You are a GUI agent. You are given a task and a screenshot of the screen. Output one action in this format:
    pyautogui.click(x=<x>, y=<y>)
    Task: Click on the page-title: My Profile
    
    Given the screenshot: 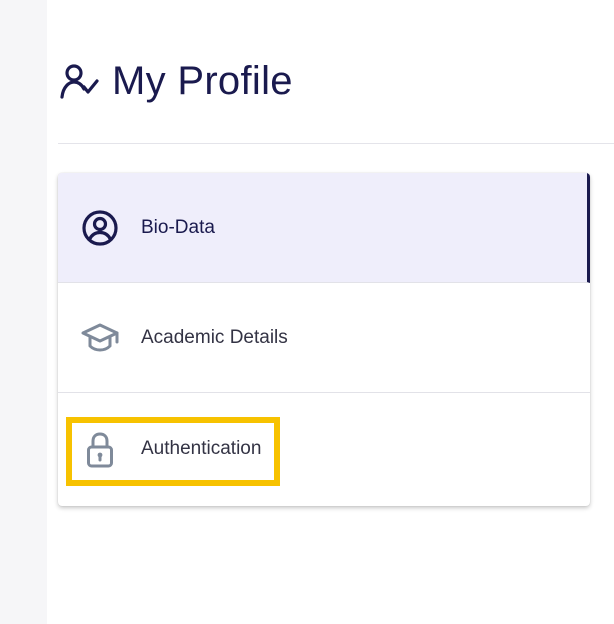 What is the action you would take?
    pyautogui.click(x=202, y=80)
    